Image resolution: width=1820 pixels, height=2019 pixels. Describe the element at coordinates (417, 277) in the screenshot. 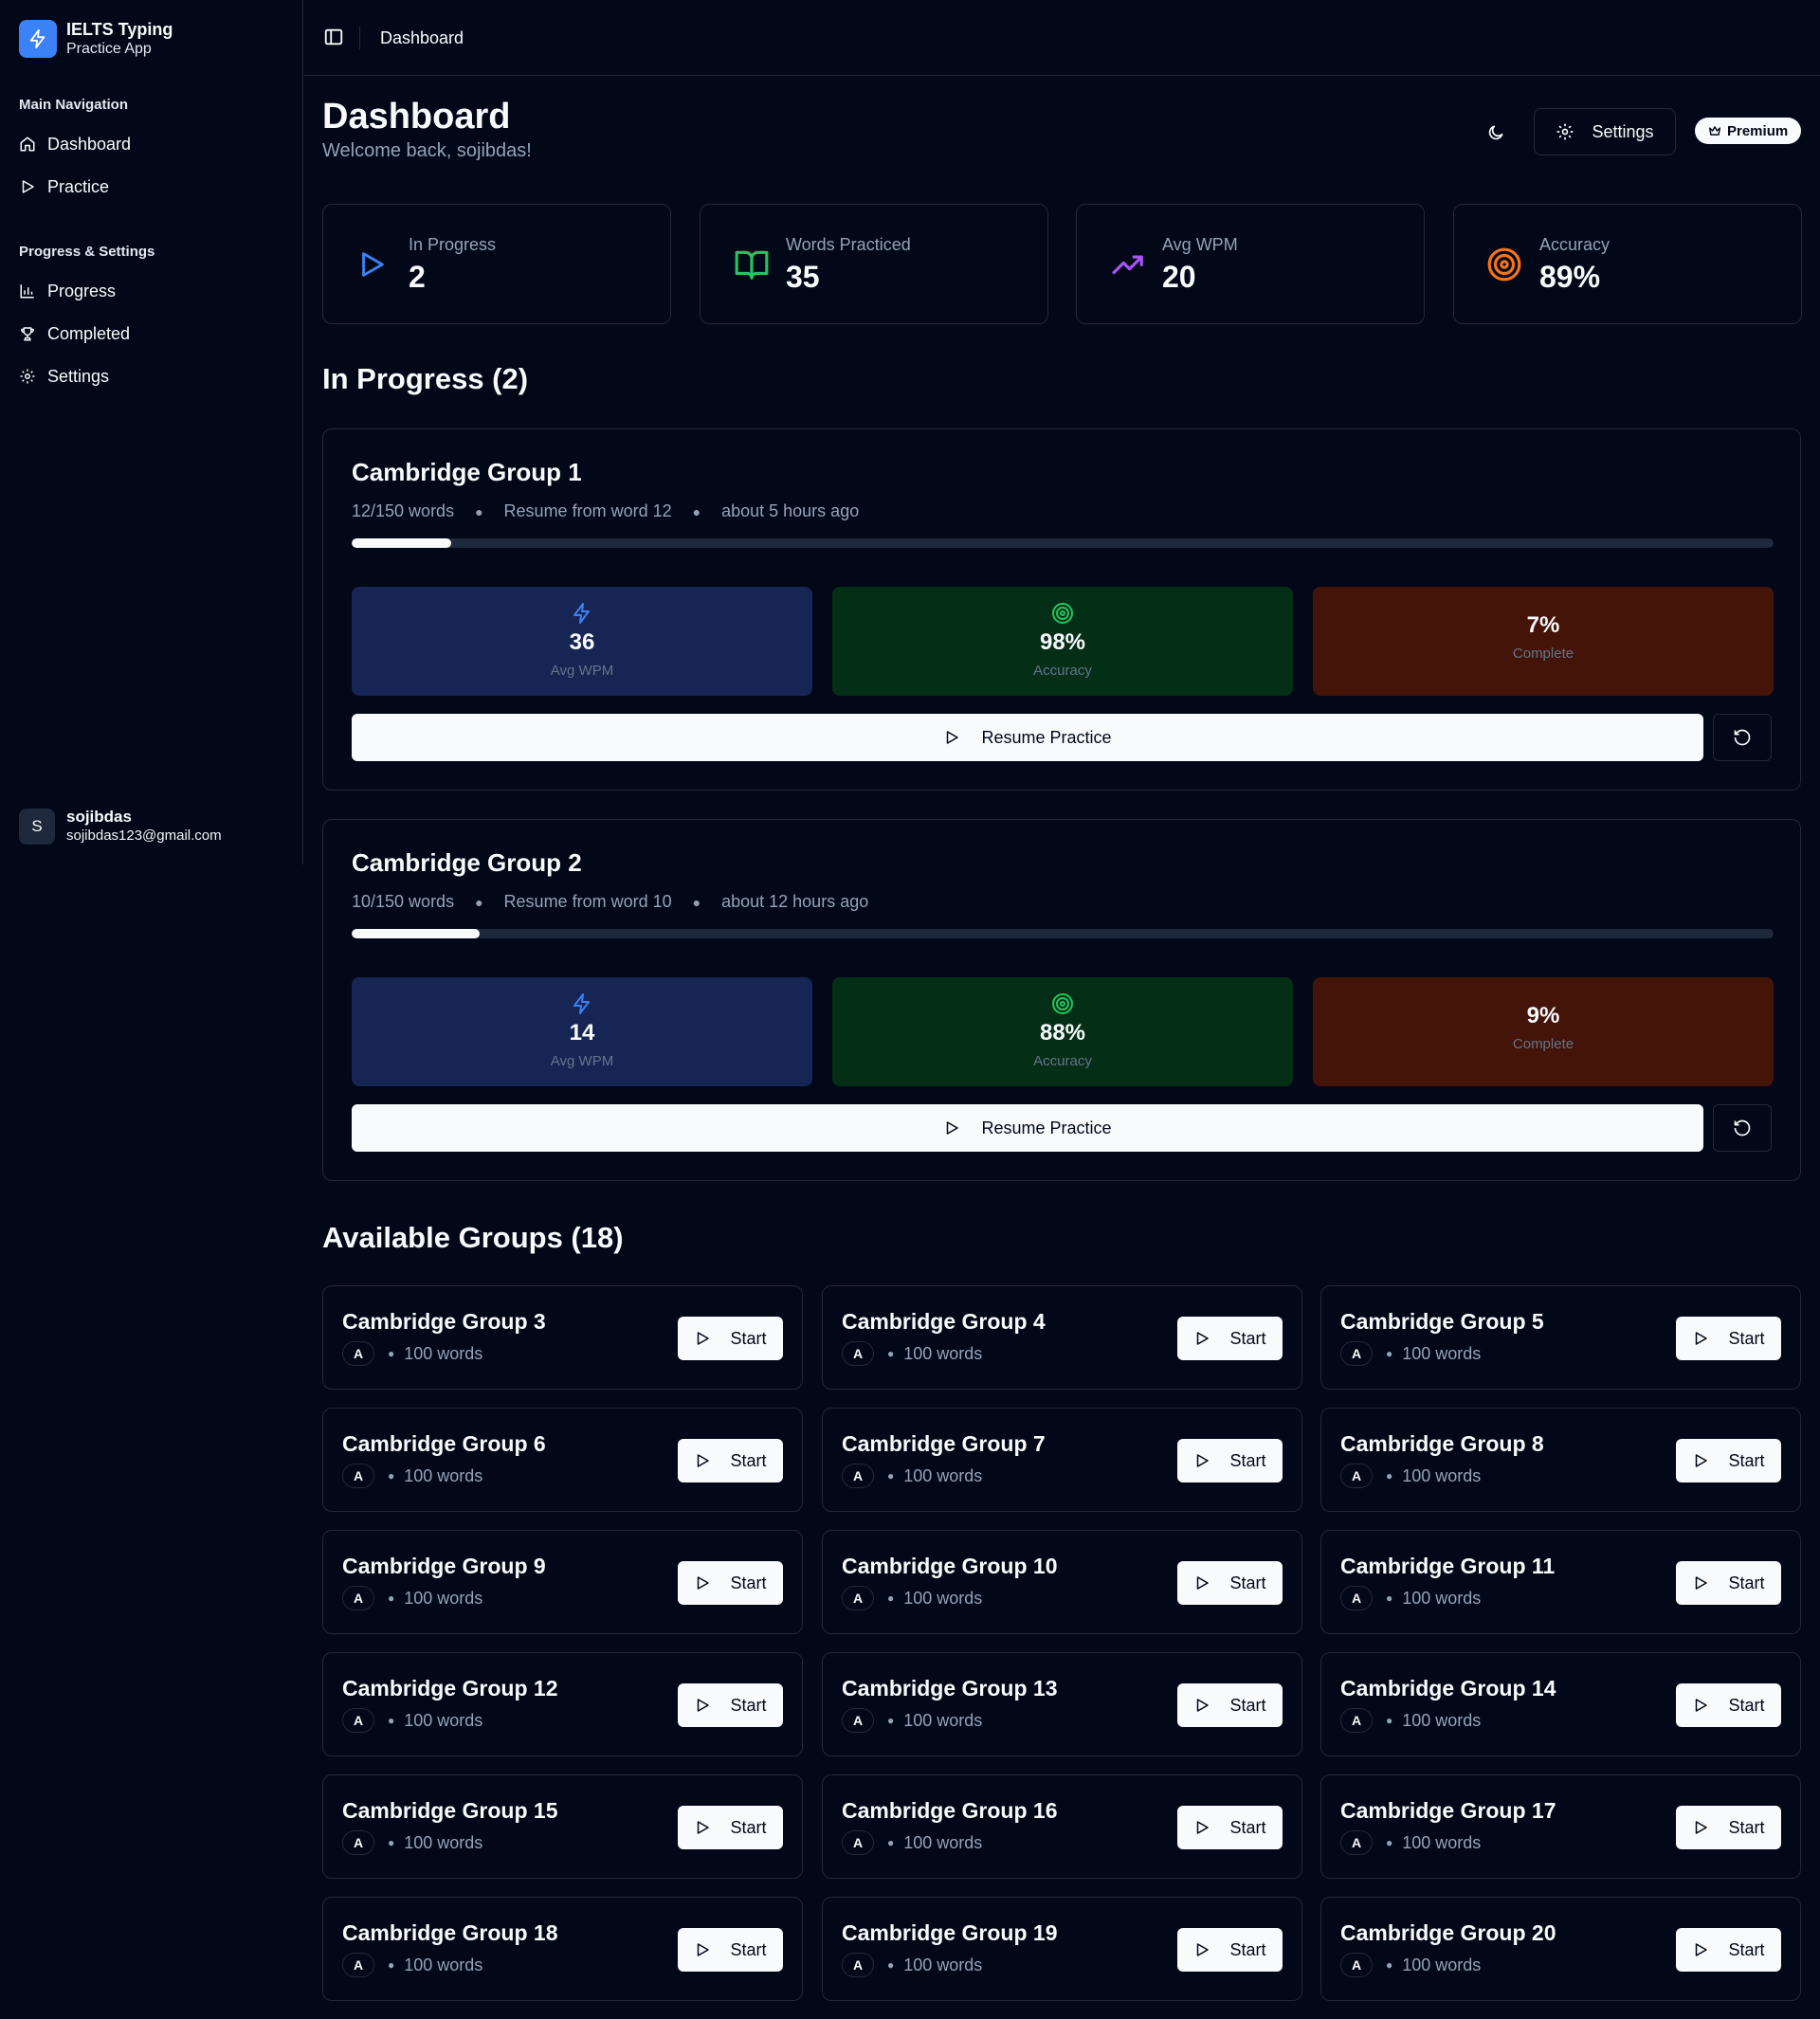

I see `stat-value: 2` at that location.